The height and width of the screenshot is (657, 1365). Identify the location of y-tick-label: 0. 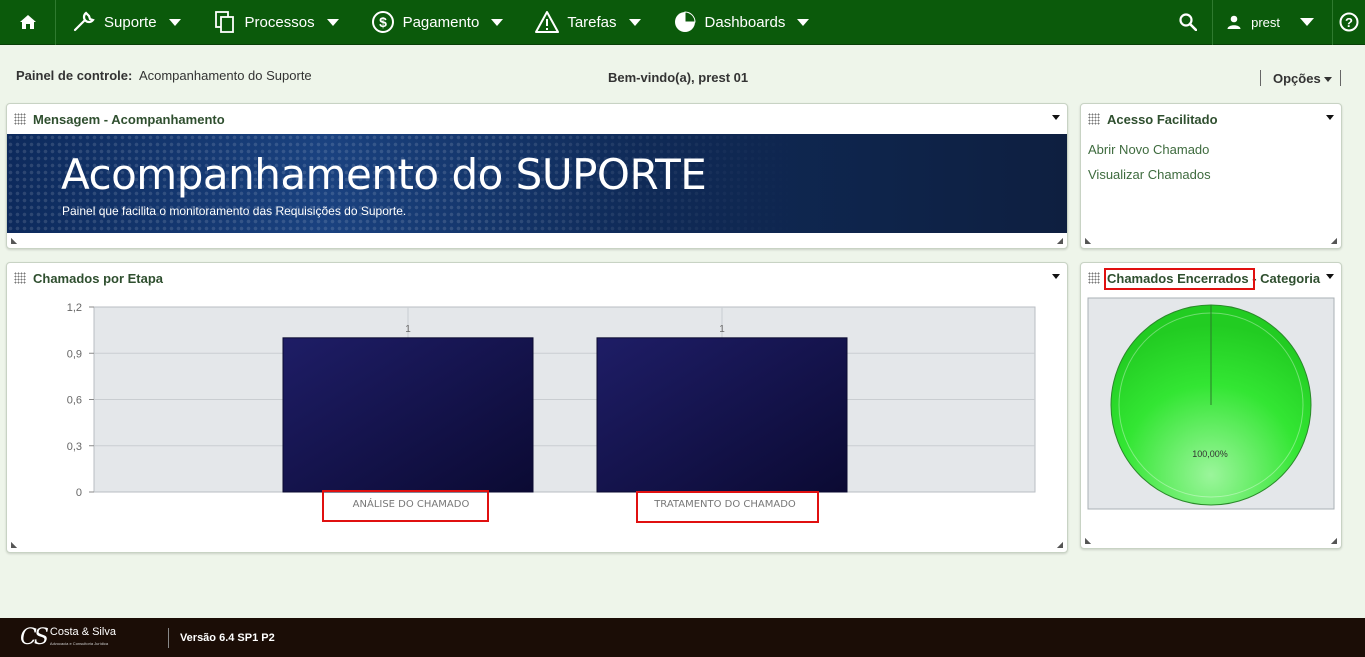
(79, 493).